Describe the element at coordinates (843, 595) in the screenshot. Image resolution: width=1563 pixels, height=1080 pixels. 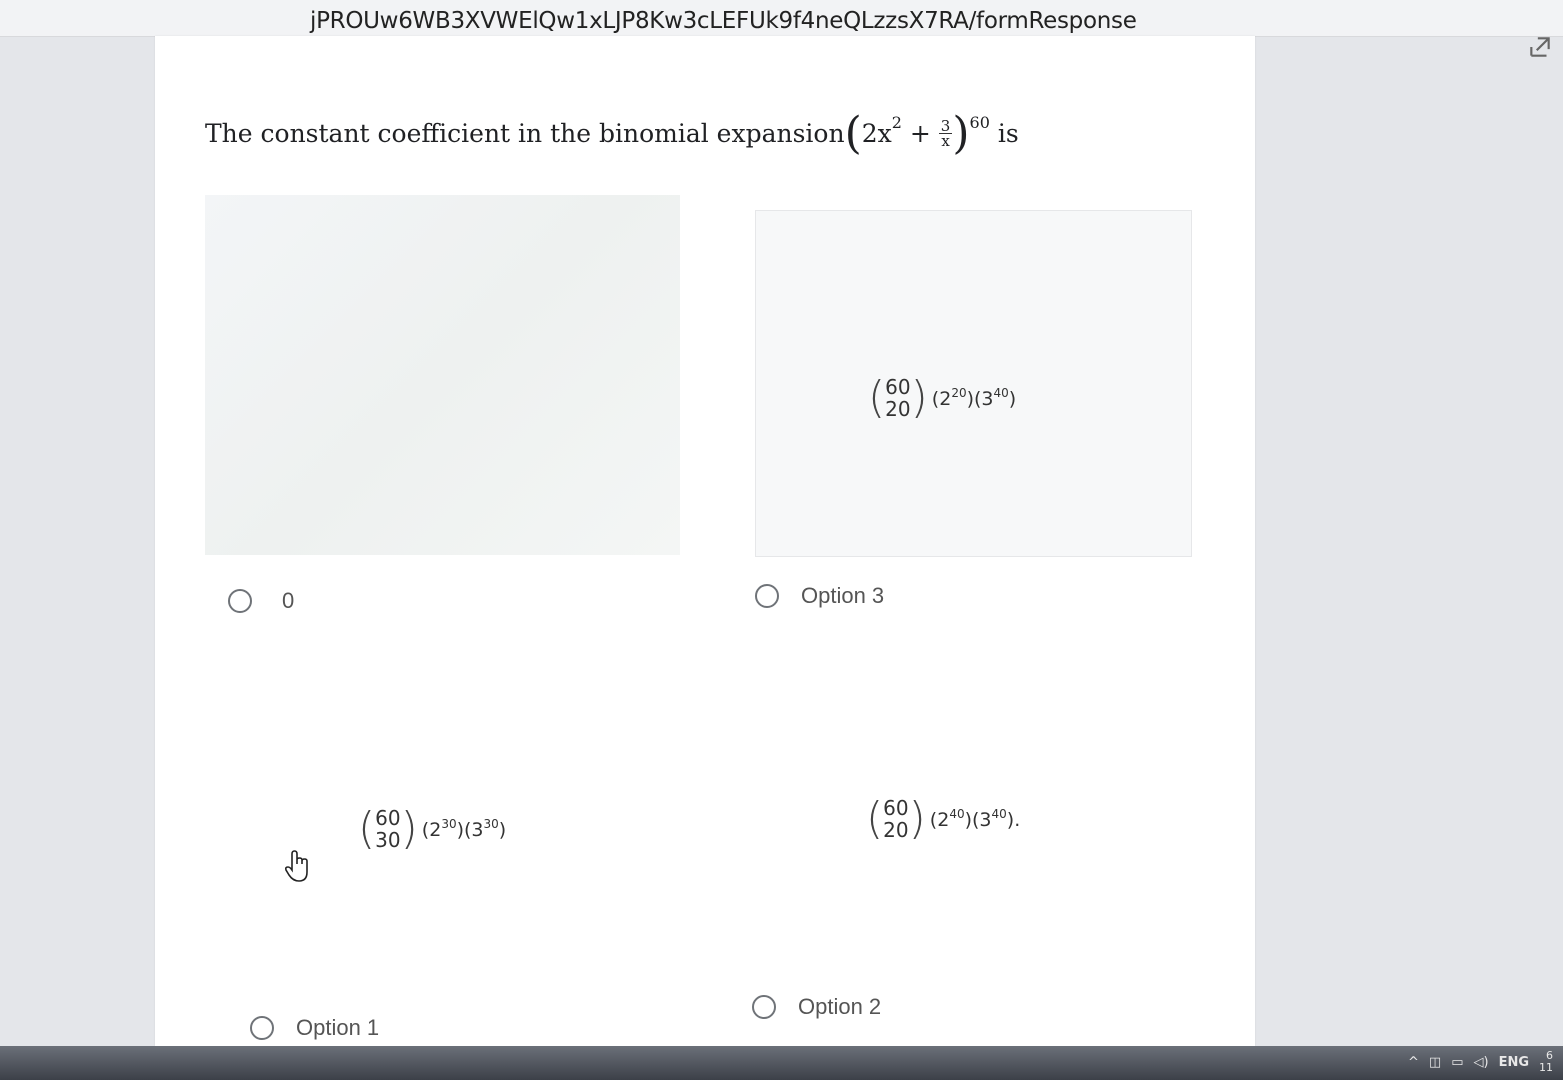
I see `option-3-label: Option 3` at that location.